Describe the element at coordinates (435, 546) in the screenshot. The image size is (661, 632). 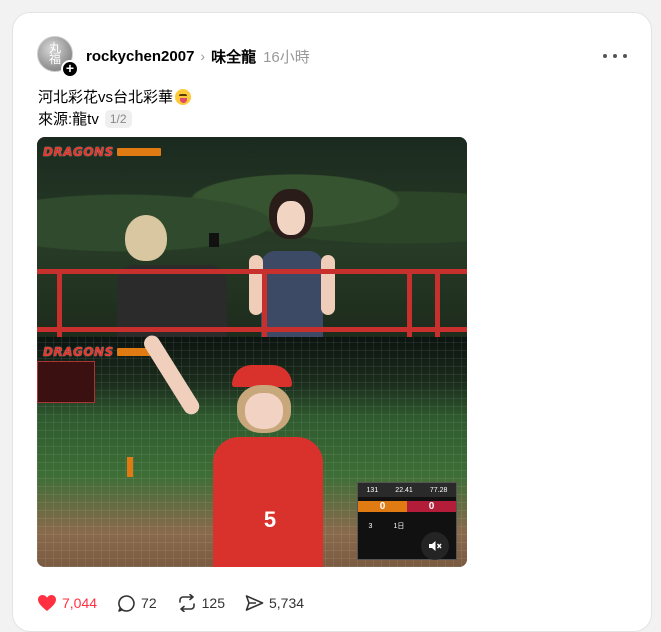
I see `mute-icon` at that location.